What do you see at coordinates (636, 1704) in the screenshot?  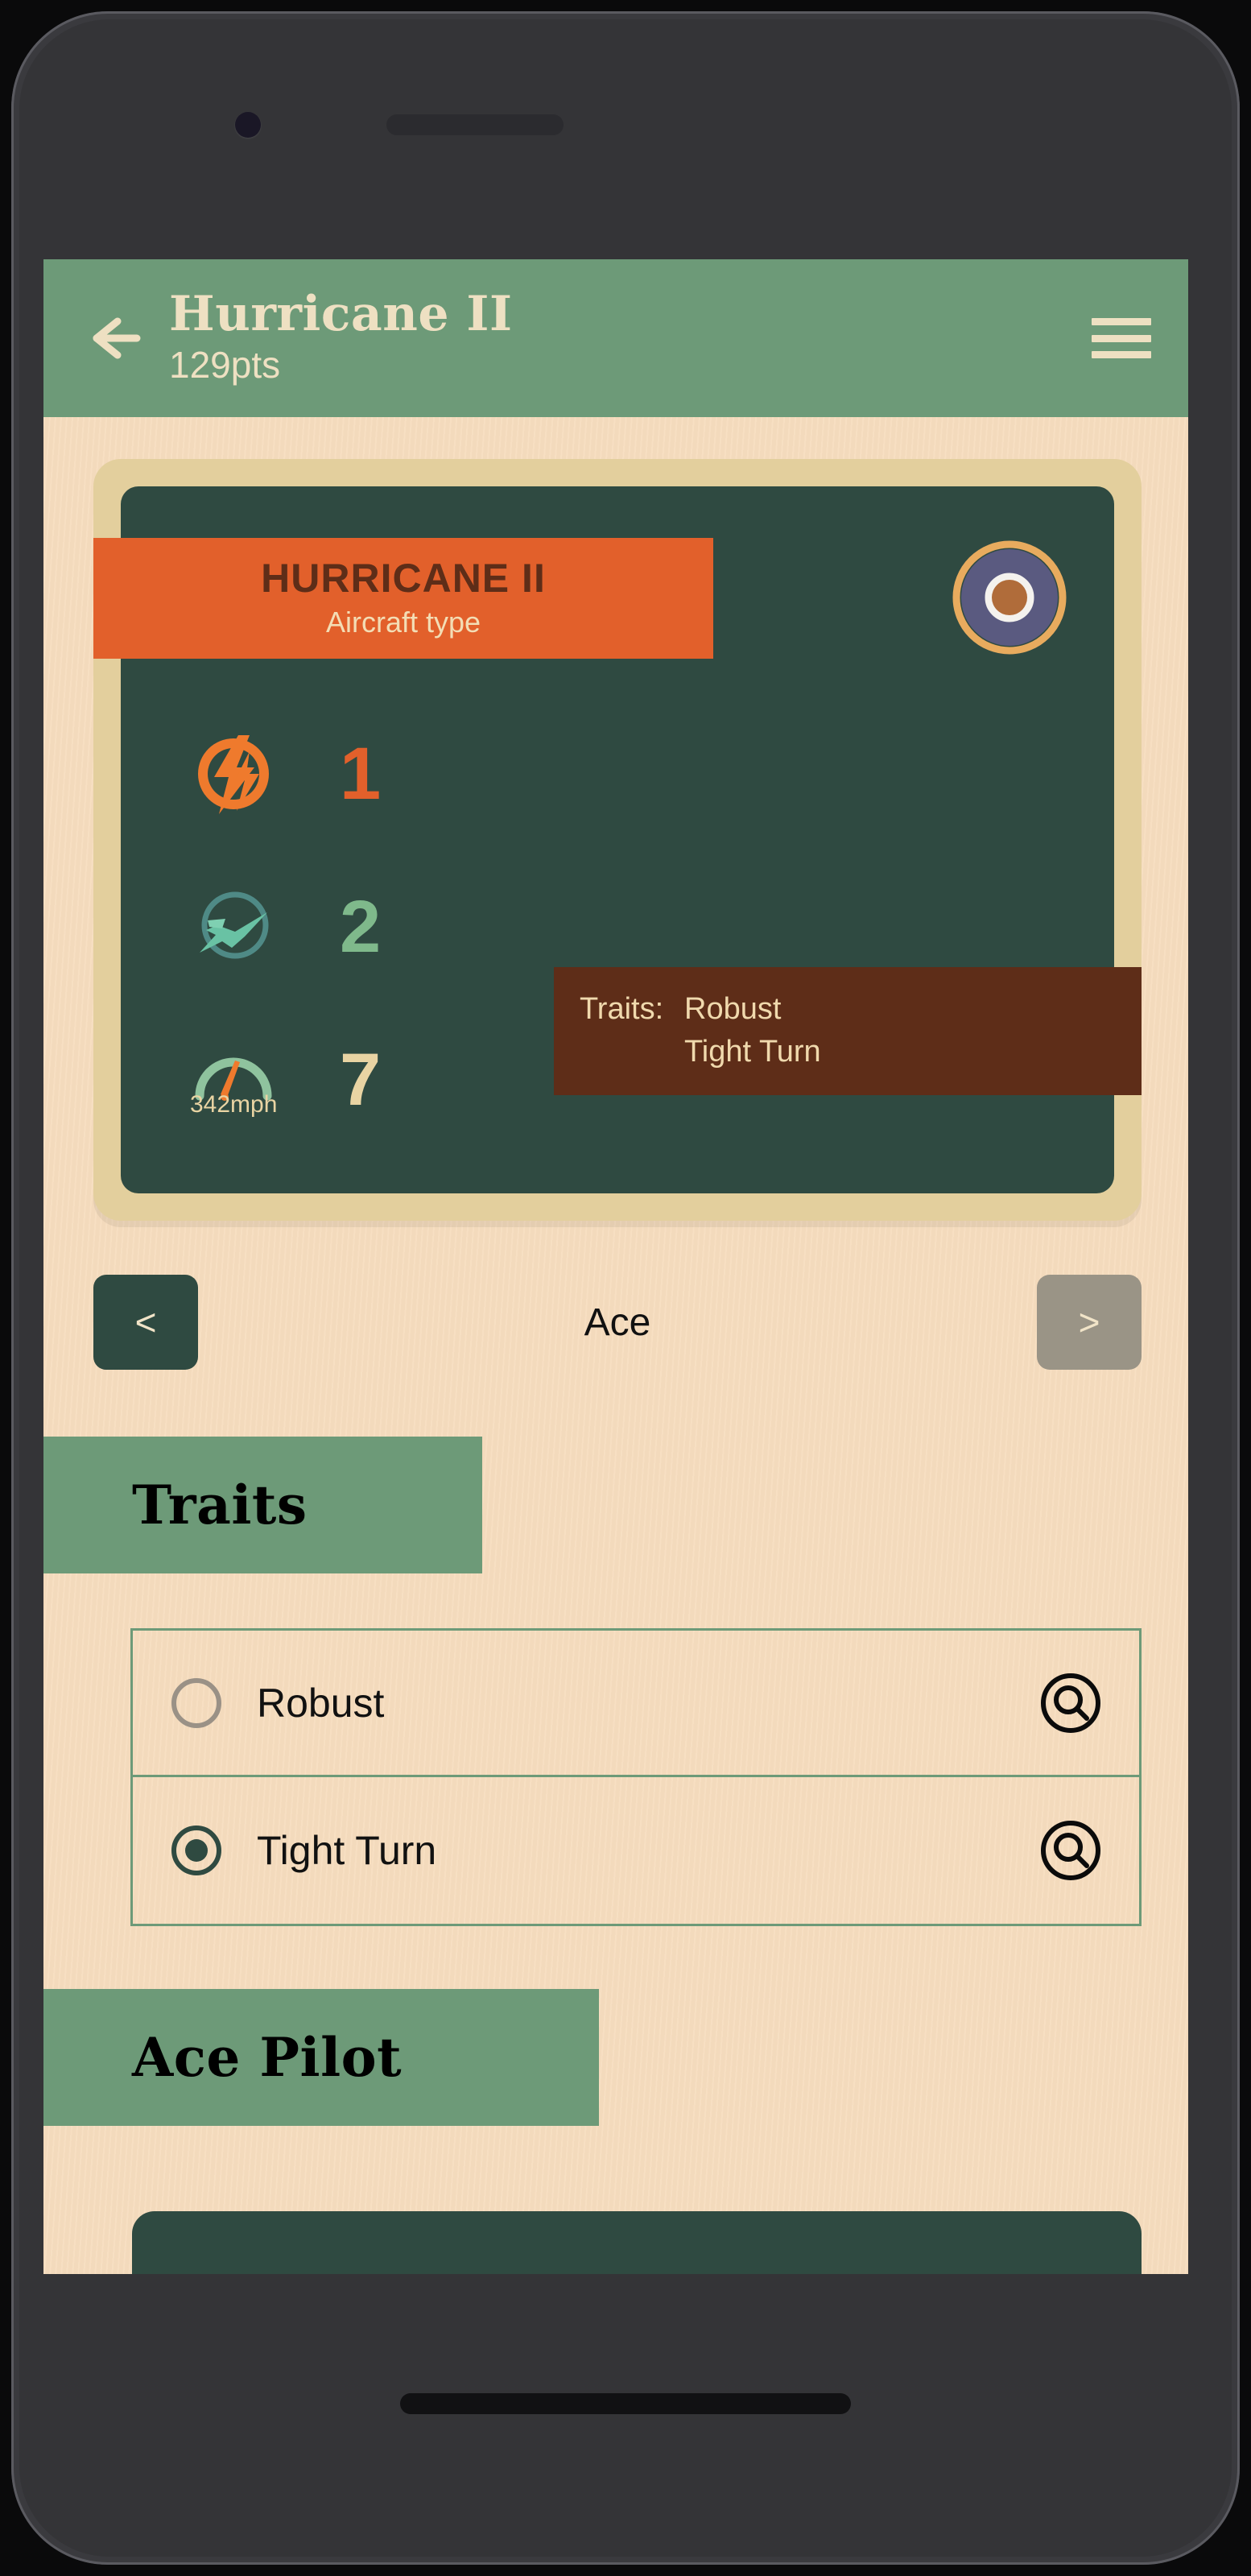 I see `trait-row-robust: Robust` at bounding box center [636, 1704].